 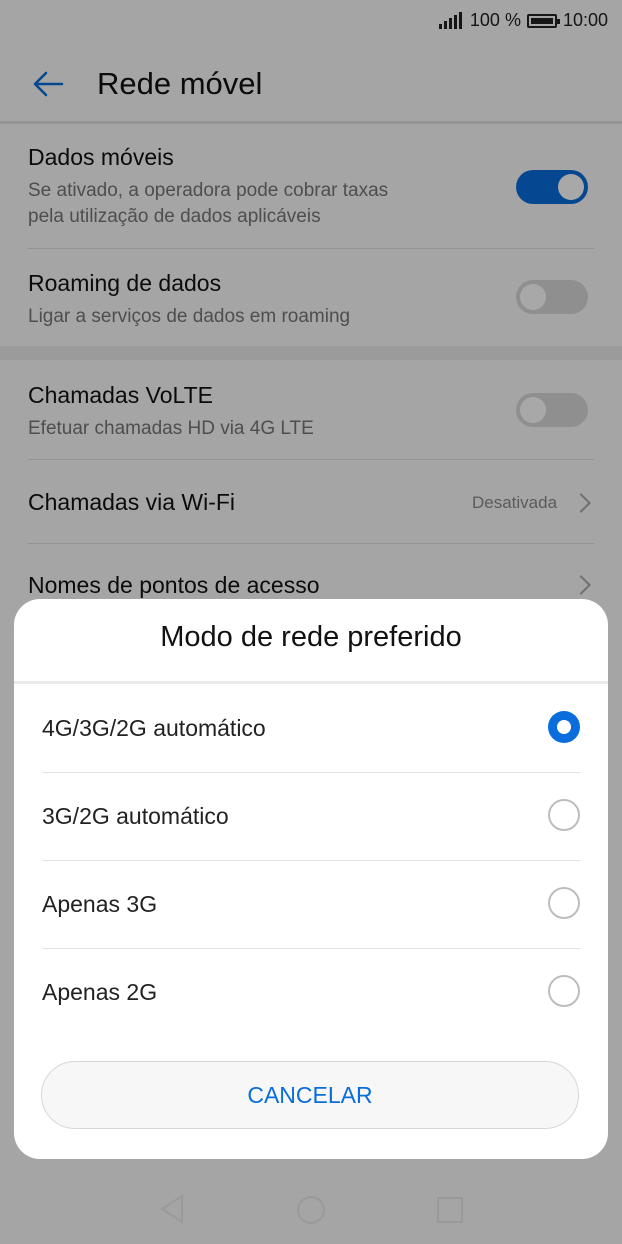 I want to click on option-3g-2g: 3G/2G automático, so click(x=311, y=817).